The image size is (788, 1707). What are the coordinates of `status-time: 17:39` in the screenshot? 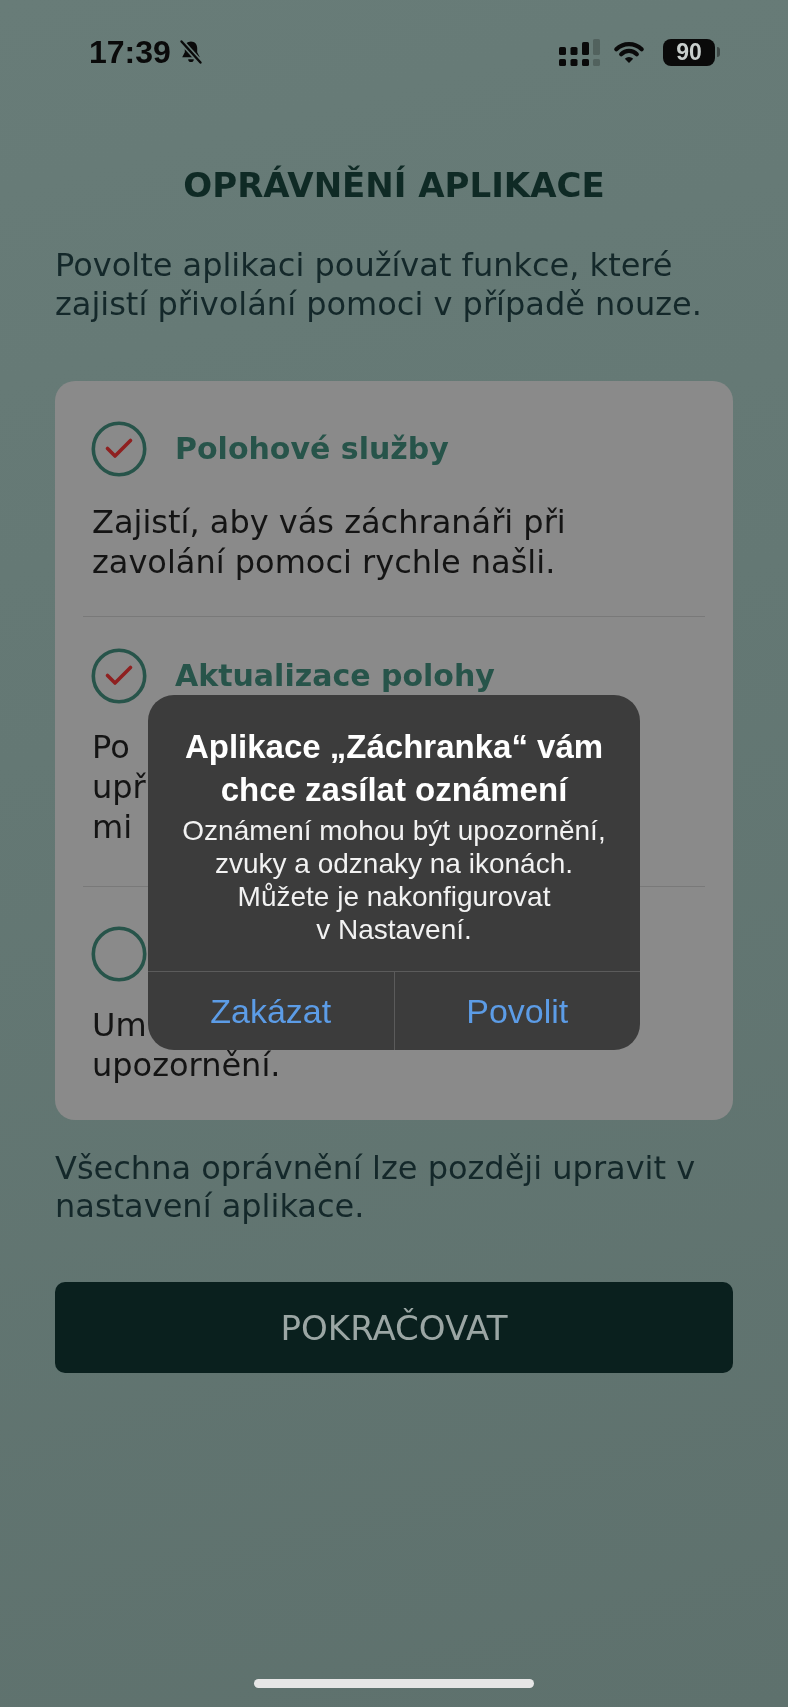 It's located at (130, 52).